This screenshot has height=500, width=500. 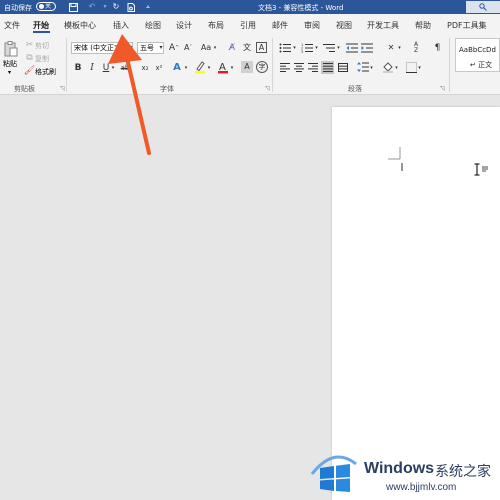 I want to click on bullets-icon, so click(x=285, y=48).